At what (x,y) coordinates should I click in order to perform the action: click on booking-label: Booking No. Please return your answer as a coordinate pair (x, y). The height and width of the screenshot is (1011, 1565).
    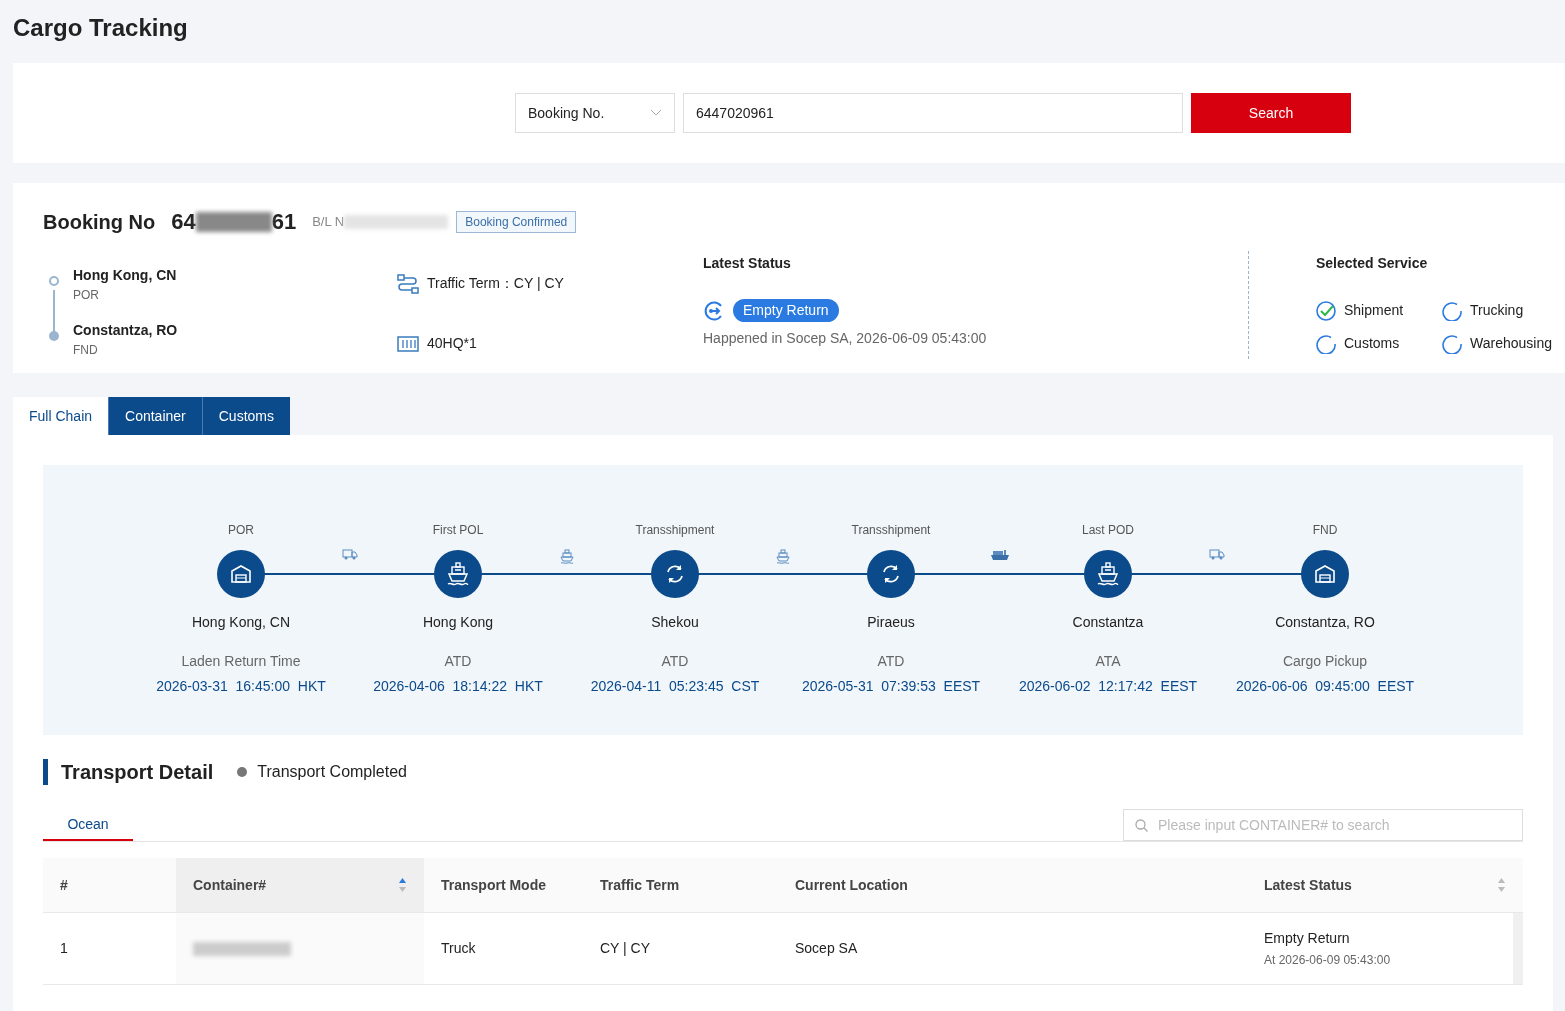
    Looking at the image, I should click on (99, 222).